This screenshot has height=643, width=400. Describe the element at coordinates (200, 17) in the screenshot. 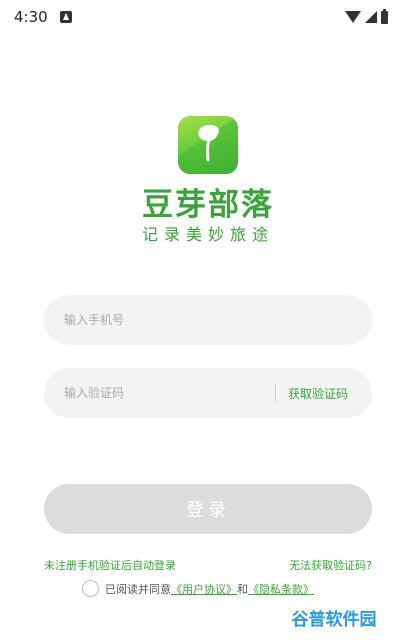

I see `status-bar: 4:30` at that location.